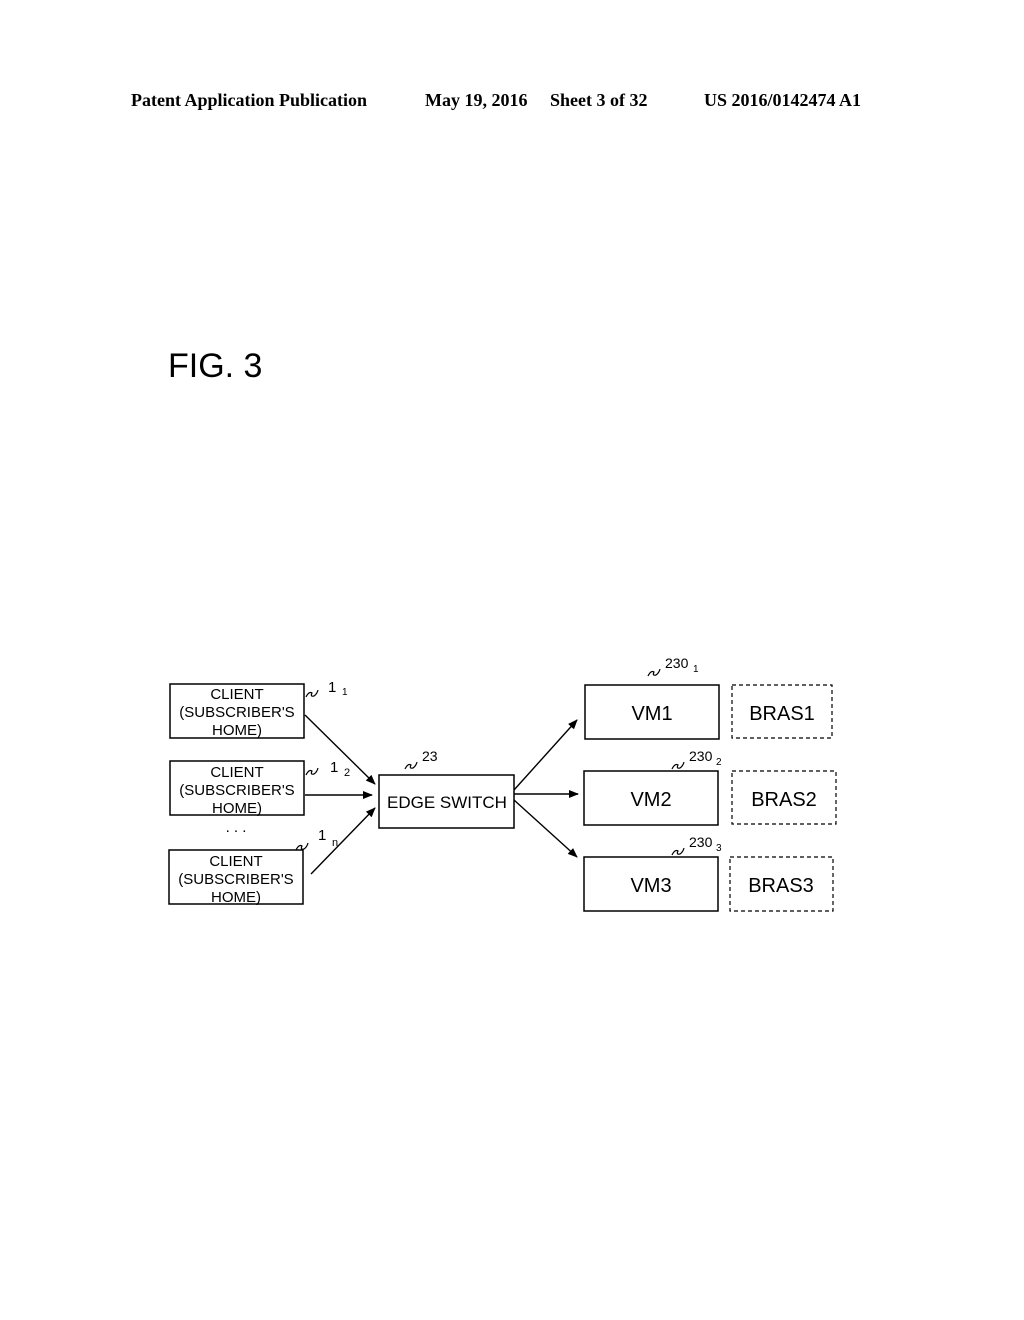 The image size is (1024, 1320). Describe the element at coordinates (236, 694) in the screenshot. I see `client-1-line-1: CLIENT` at that location.